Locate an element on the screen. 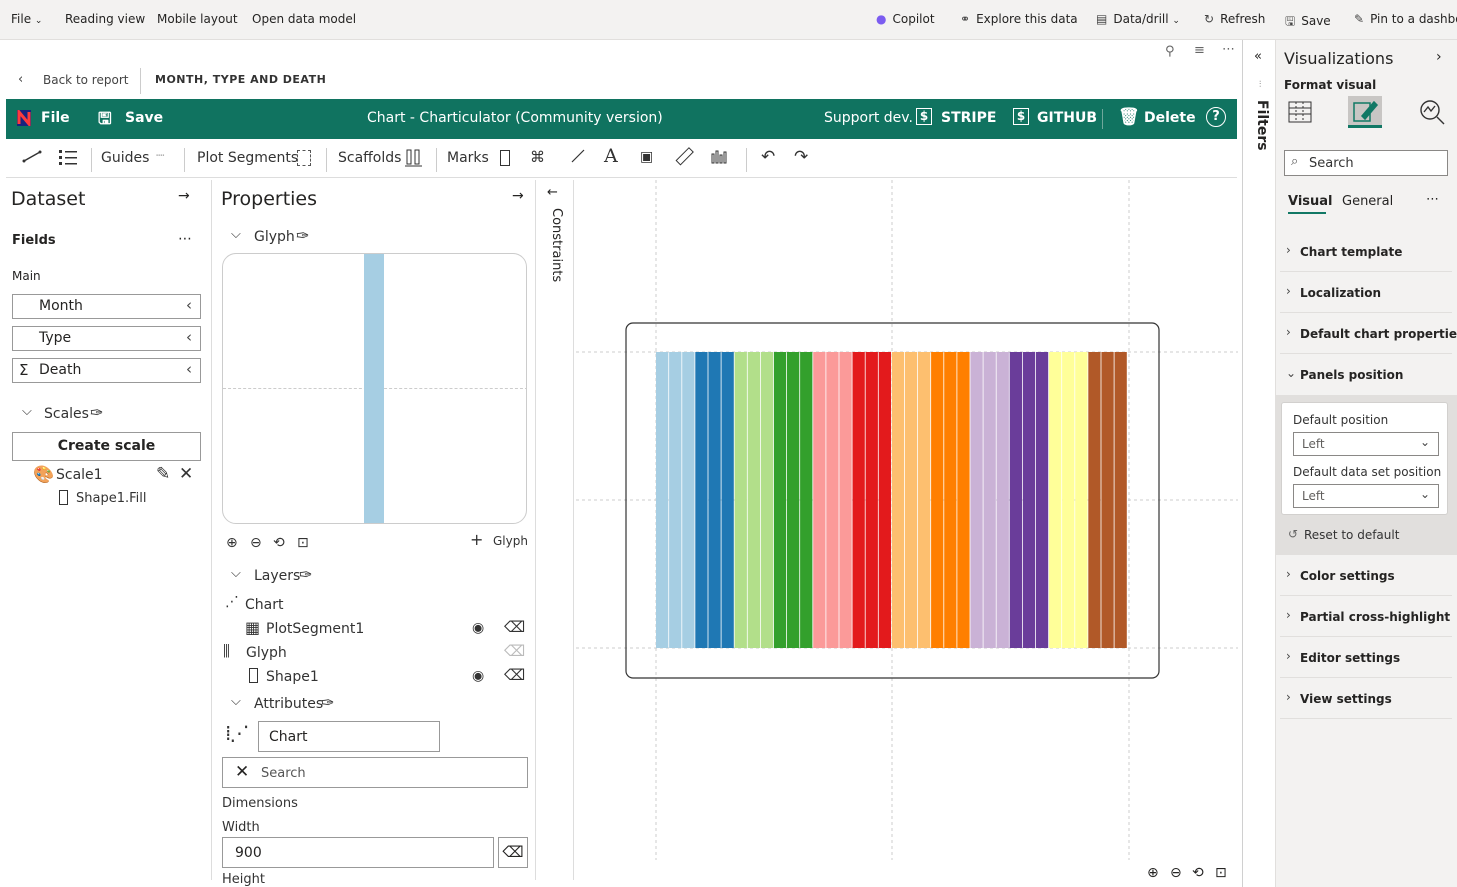 The width and height of the screenshot is (1457, 887). mobile-layout-button: Mobile layout is located at coordinates (197, 19).